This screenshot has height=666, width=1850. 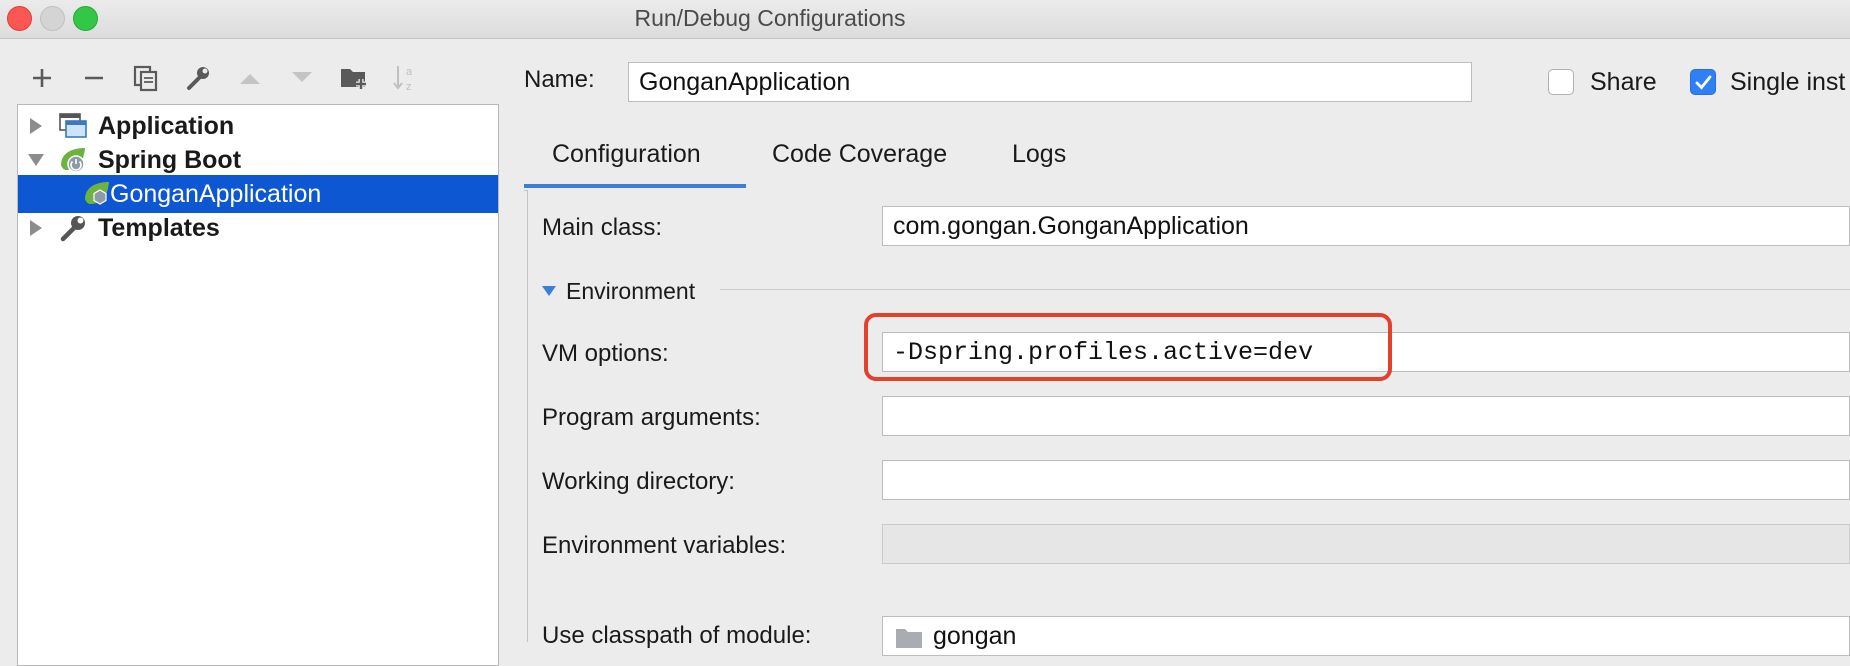 I want to click on tree-item-gongan-application: GonganApplication, so click(x=258, y=194).